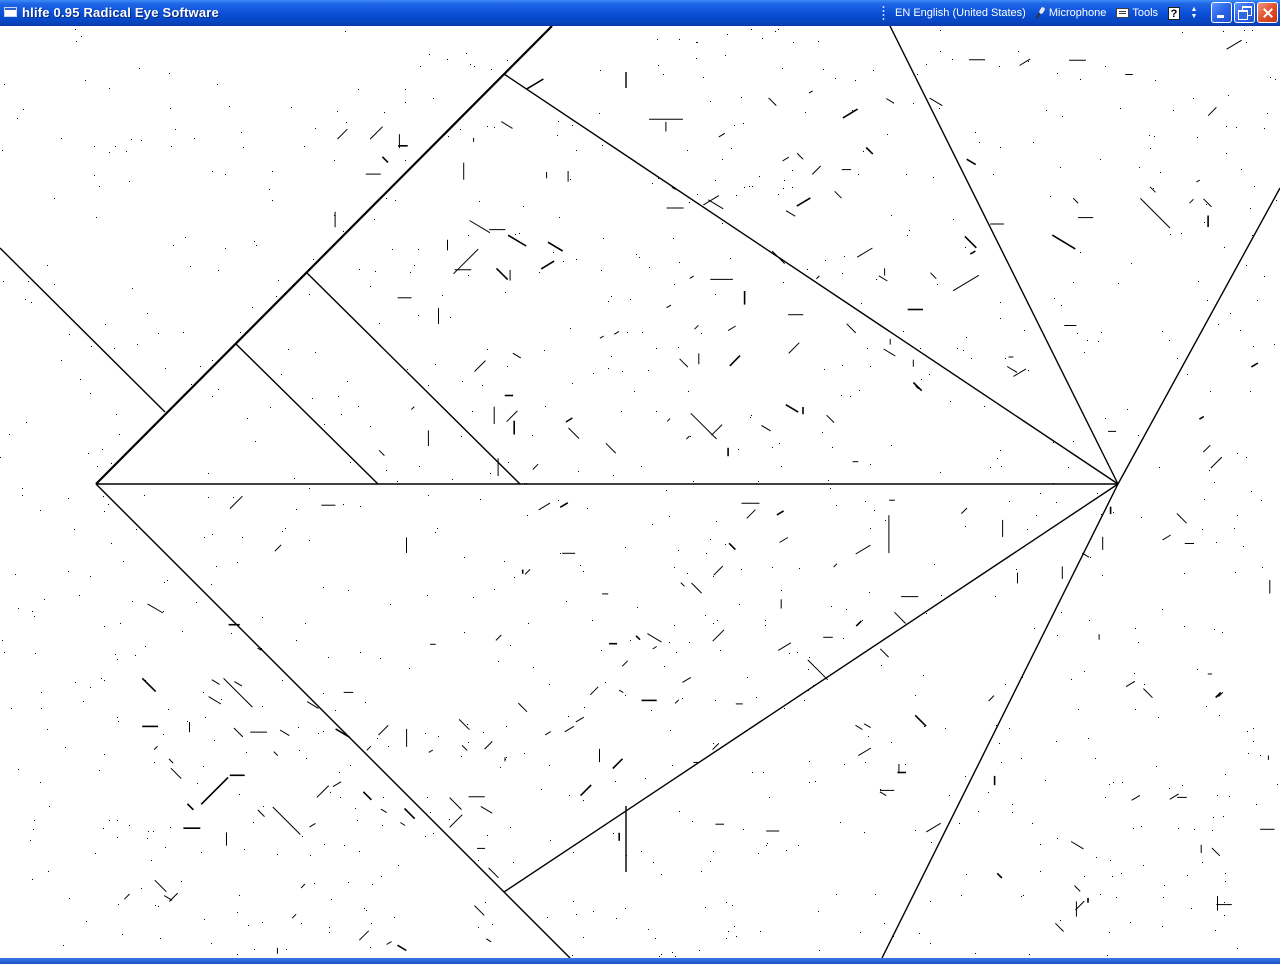 The image size is (1280, 964). Describe the element at coordinates (1244, 12) in the screenshot. I see `restore-button` at that location.